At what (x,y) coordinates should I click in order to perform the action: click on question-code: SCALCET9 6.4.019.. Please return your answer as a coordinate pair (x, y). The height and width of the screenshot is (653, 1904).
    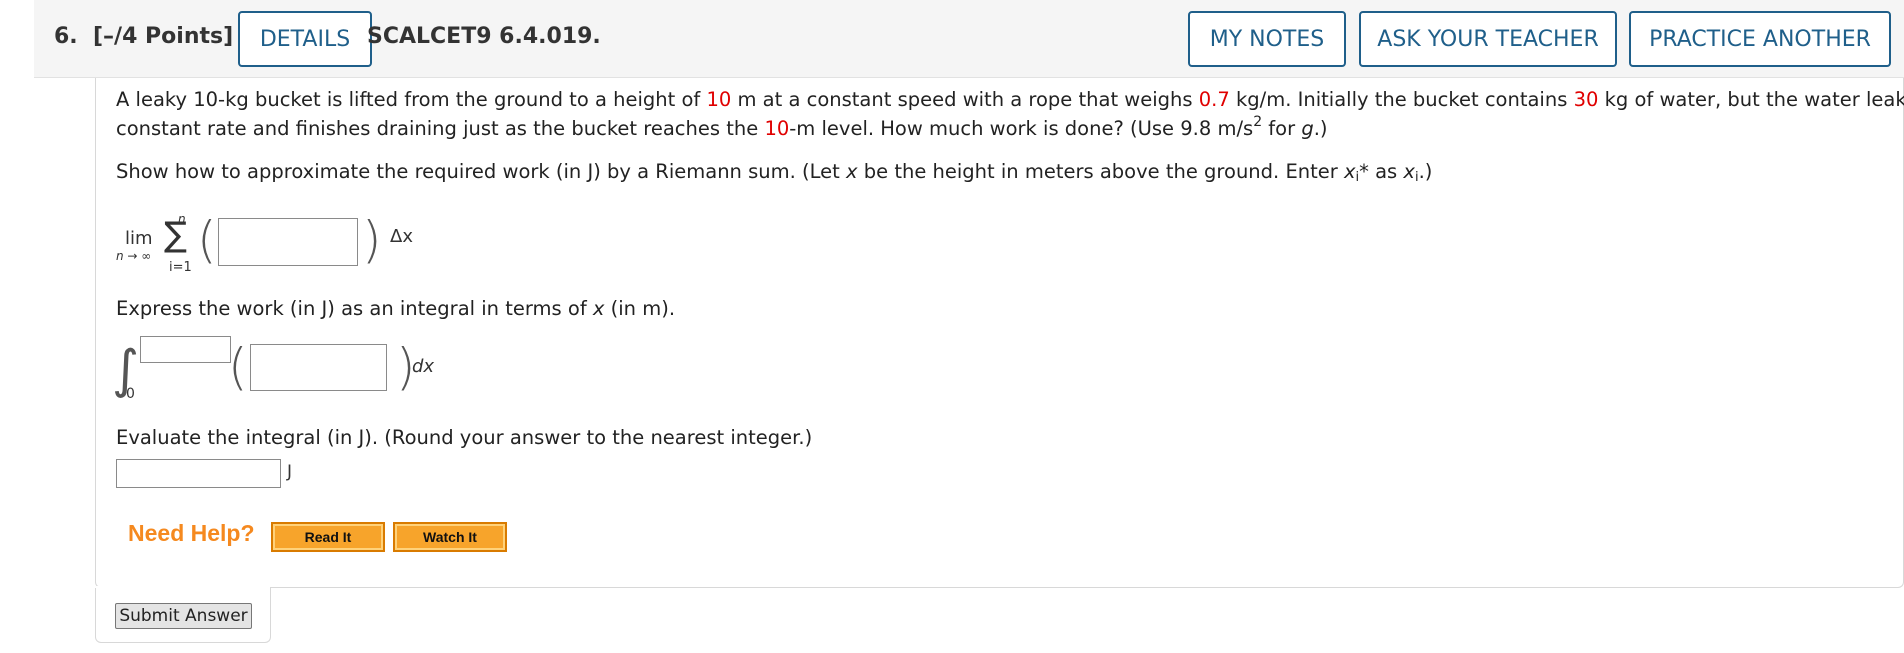
    Looking at the image, I should click on (484, 36).